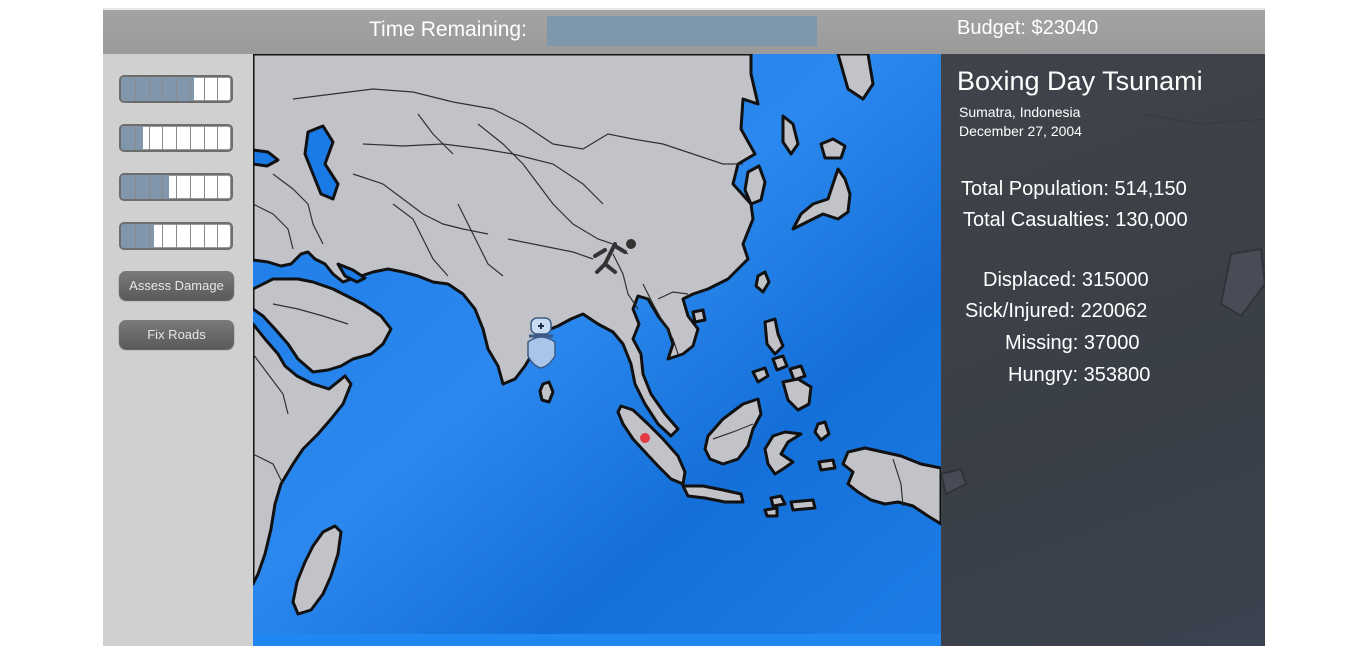  Describe the element at coordinates (1056, 311) in the screenshot. I see `sick-injured-count: Sick/Injured: 220062` at that location.